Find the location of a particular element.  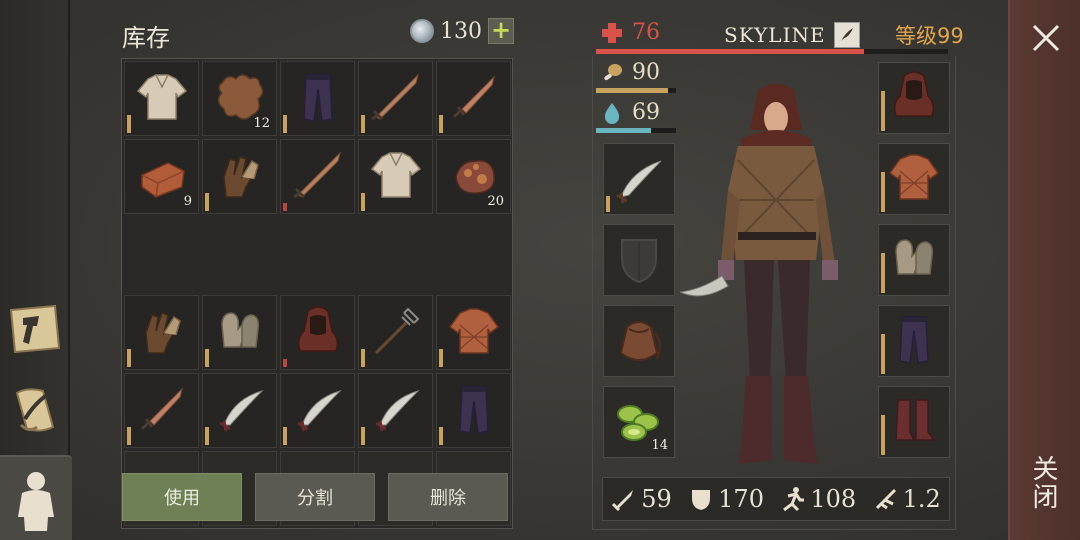

add-coins-button: + is located at coordinates (501, 31).